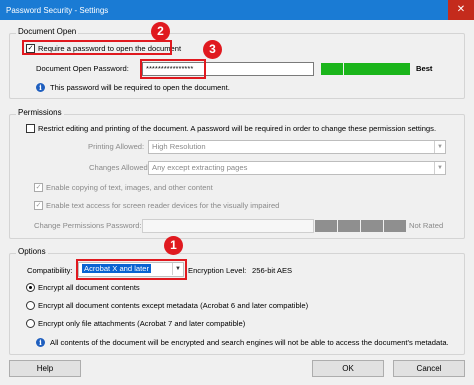  Describe the element at coordinates (429, 368) in the screenshot. I see `cancel-button: Cancel` at that location.